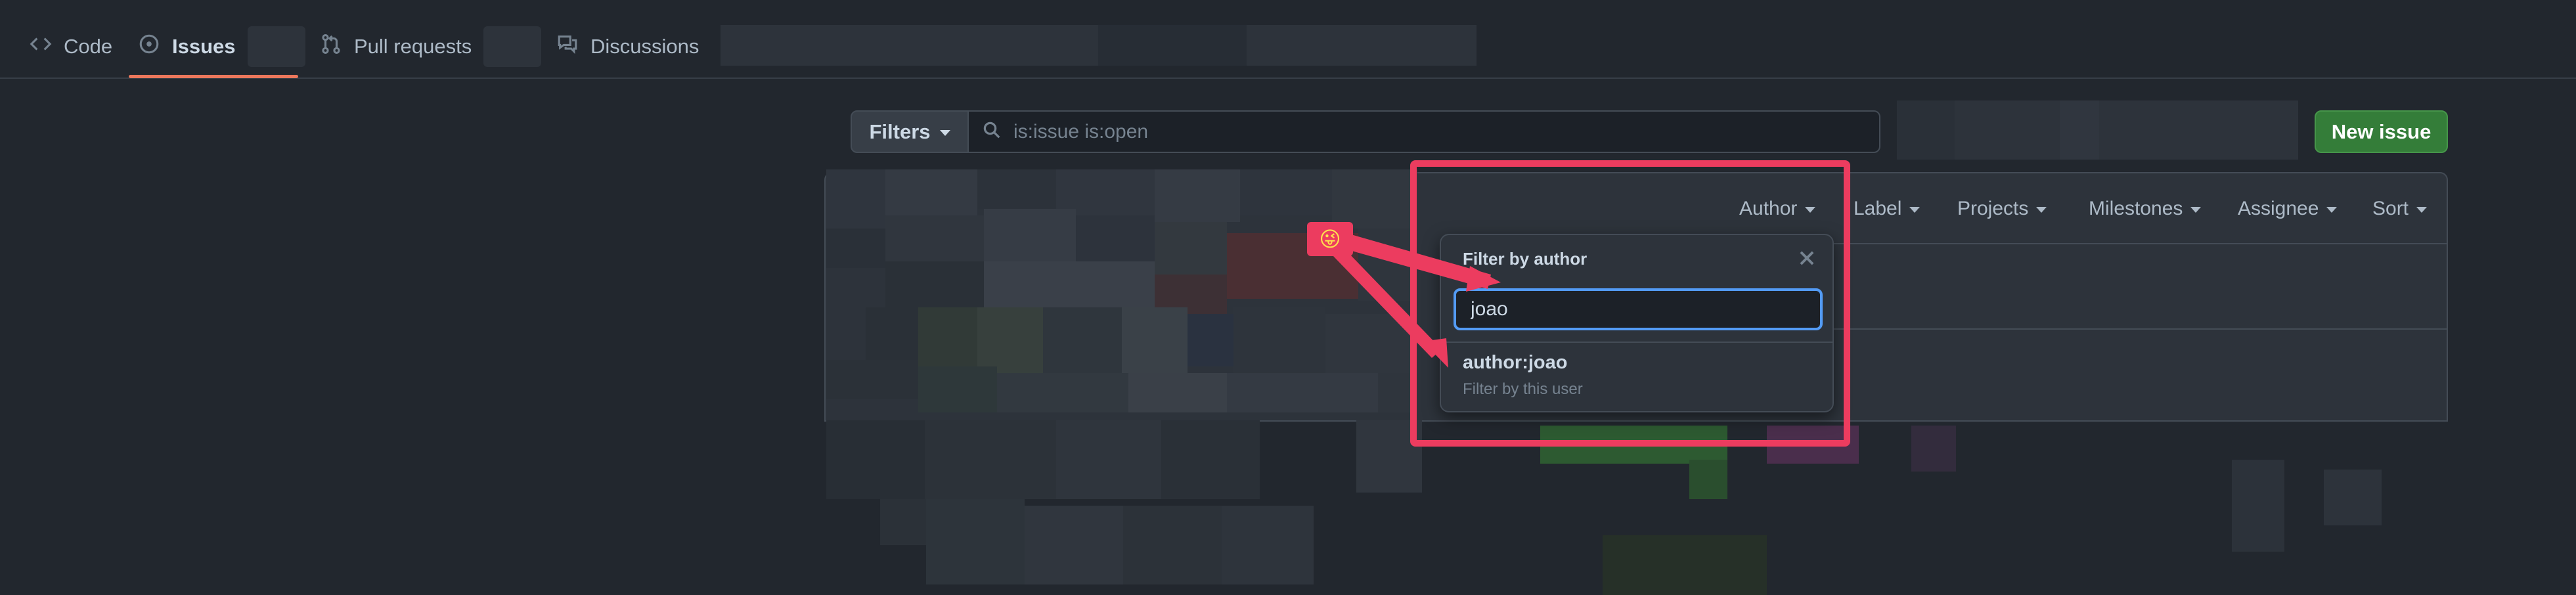 This screenshot has height=595, width=2576. I want to click on filters-button: Filters, so click(910, 131).